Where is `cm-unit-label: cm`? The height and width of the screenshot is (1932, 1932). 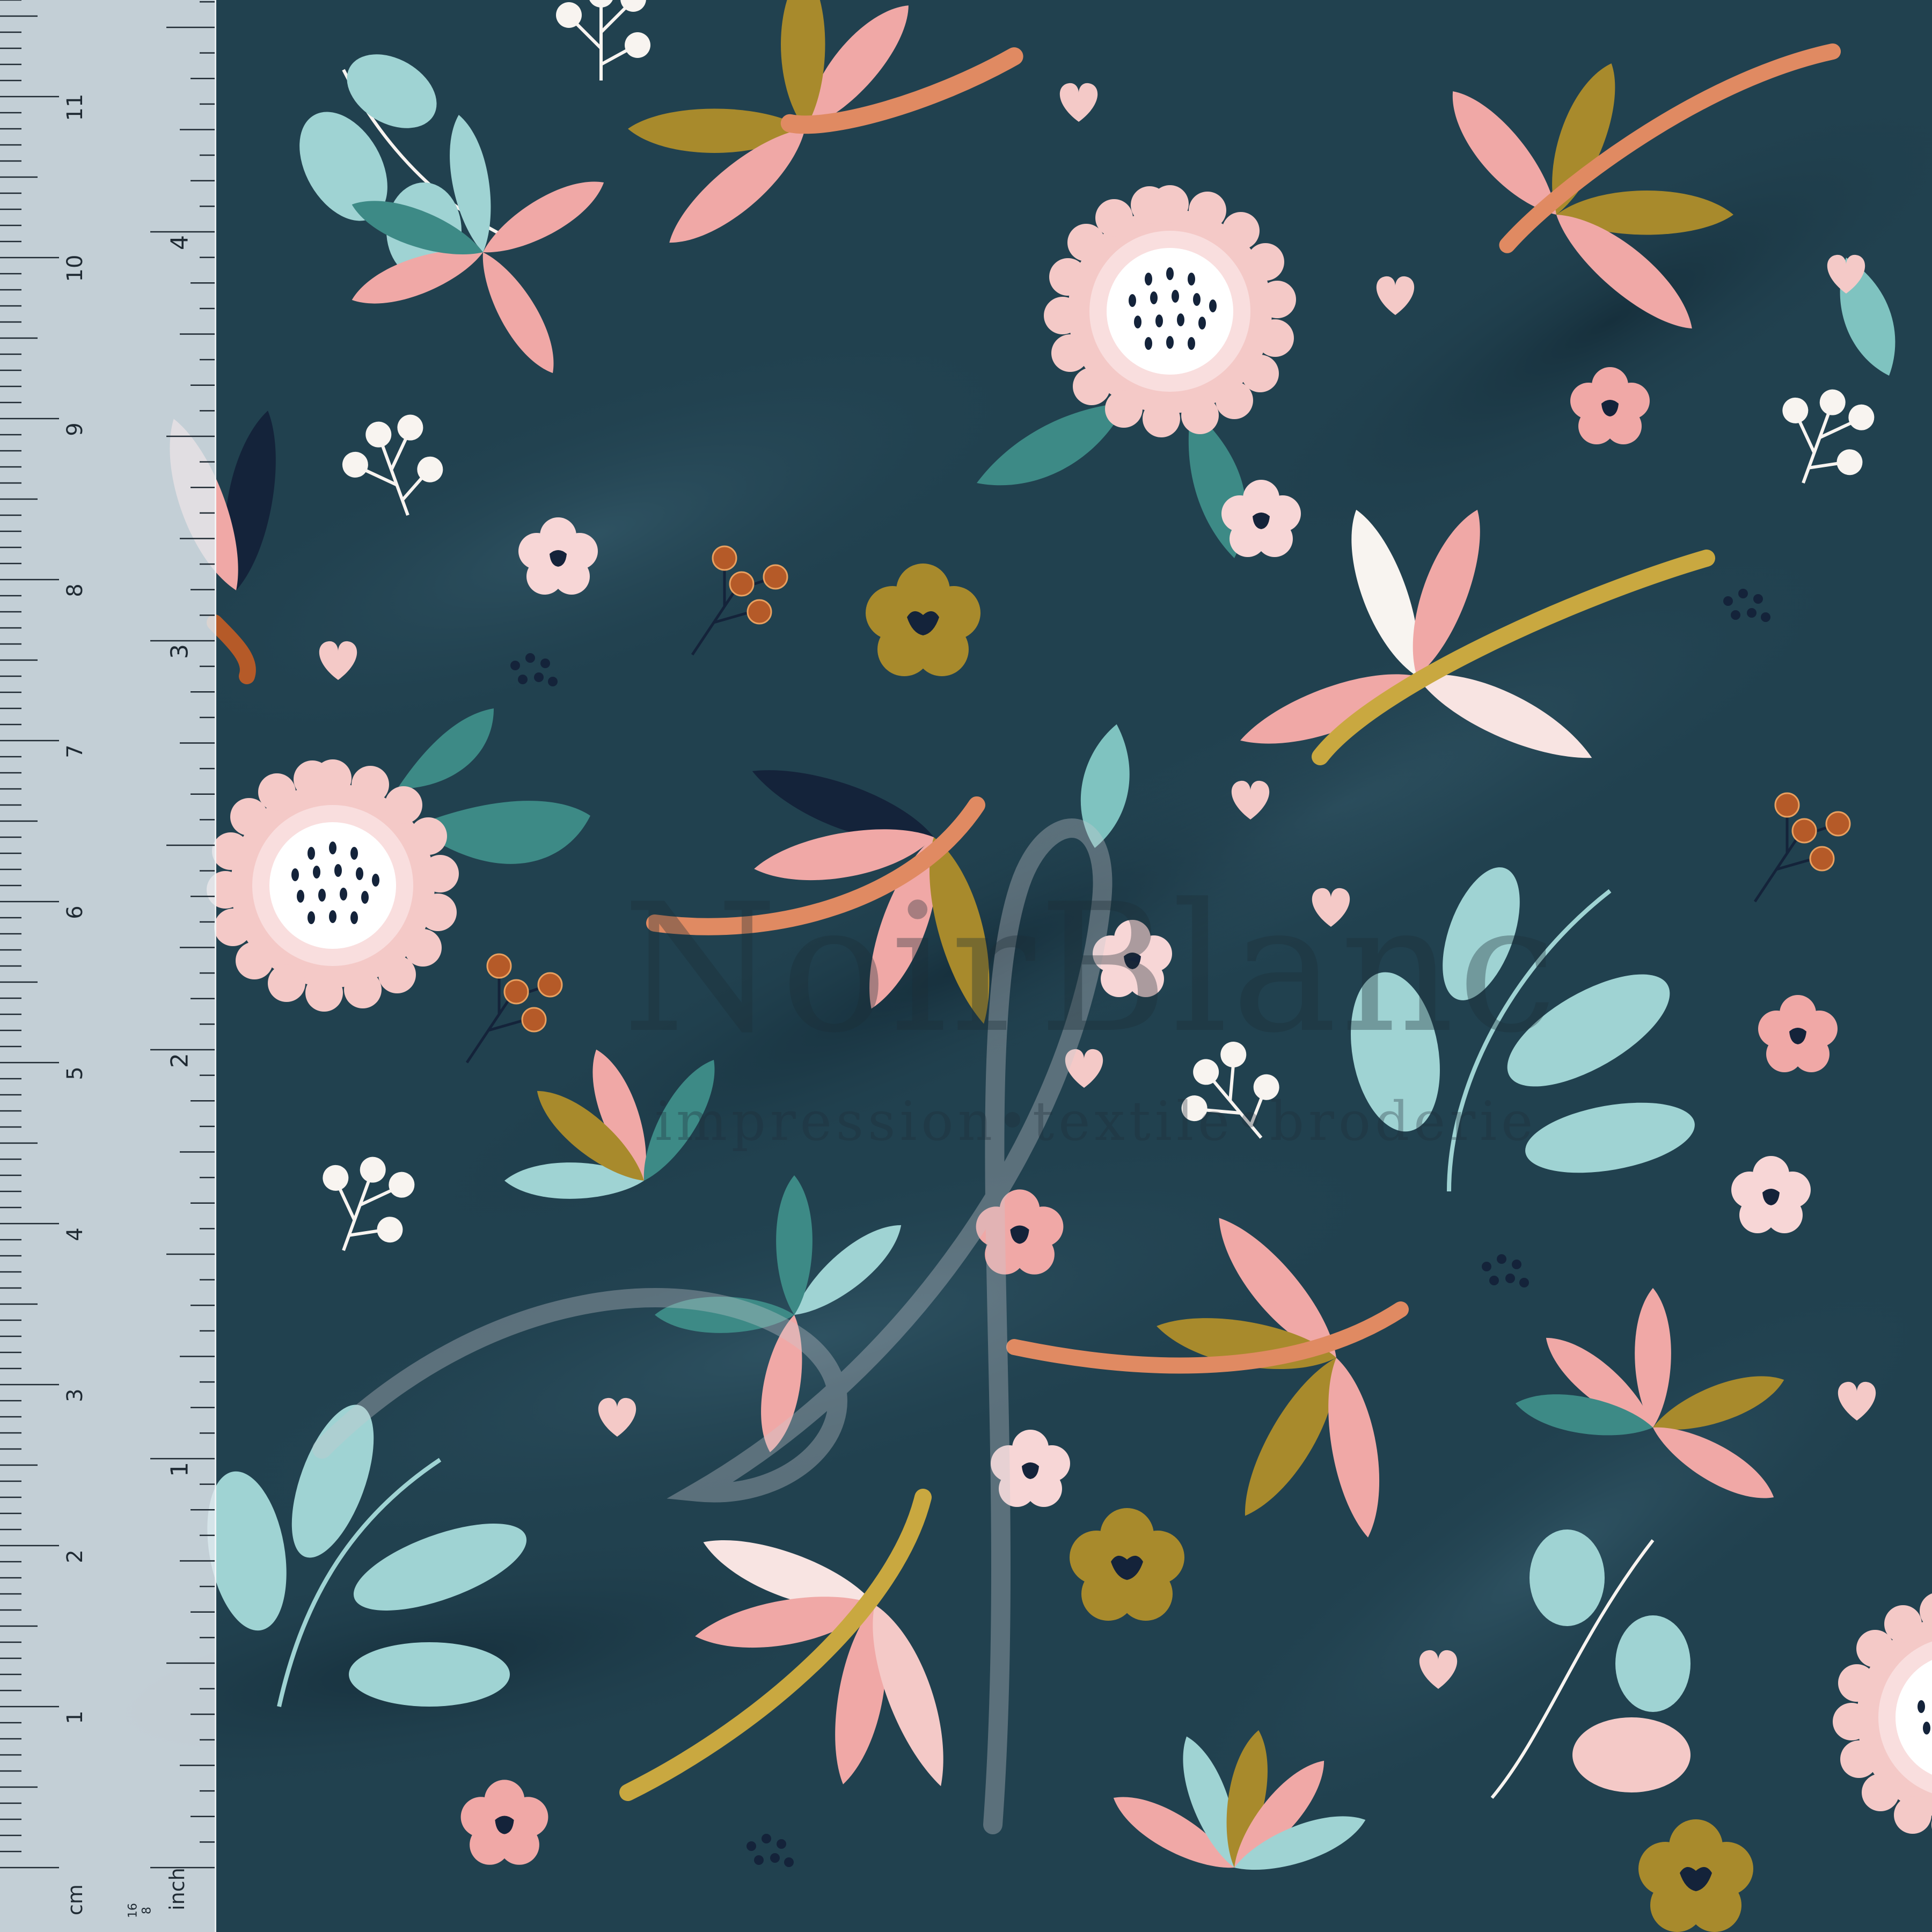 cm-unit-label: cm is located at coordinates (75, 1899).